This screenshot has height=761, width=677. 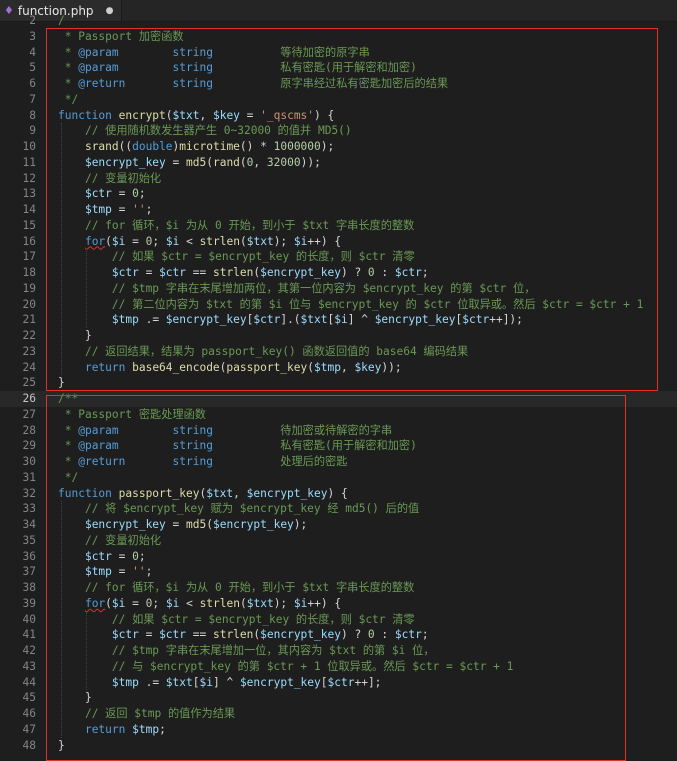 What do you see at coordinates (29, 745) in the screenshot?
I see `line-number: 48` at bounding box center [29, 745].